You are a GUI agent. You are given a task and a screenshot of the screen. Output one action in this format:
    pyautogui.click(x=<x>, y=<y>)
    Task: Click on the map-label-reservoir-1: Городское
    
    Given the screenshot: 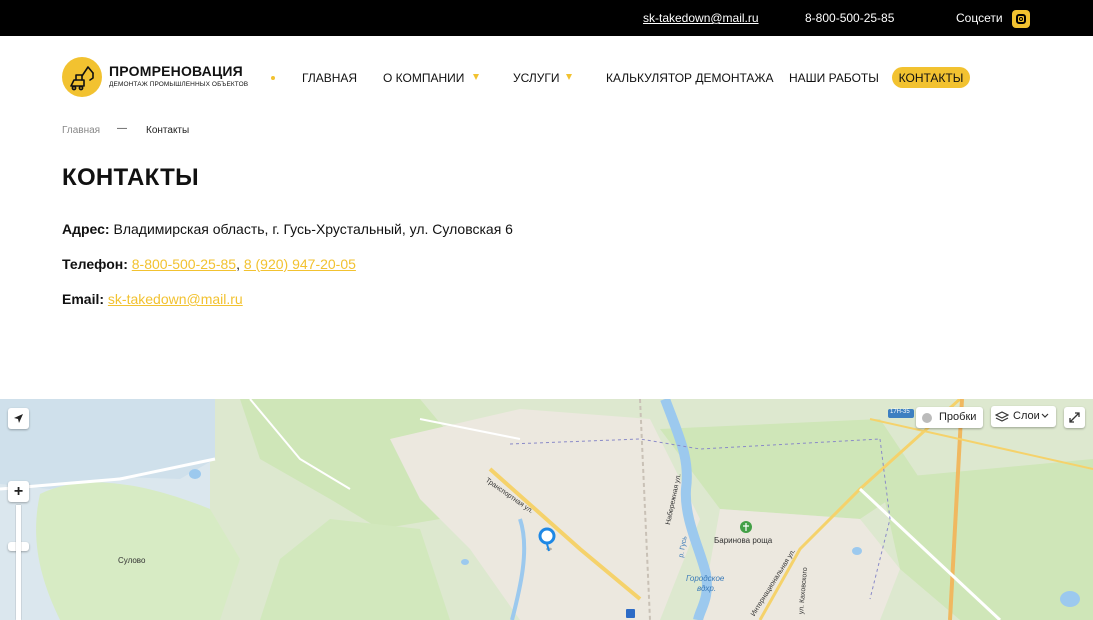 What is the action you would take?
    pyautogui.click(x=705, y=578)
    